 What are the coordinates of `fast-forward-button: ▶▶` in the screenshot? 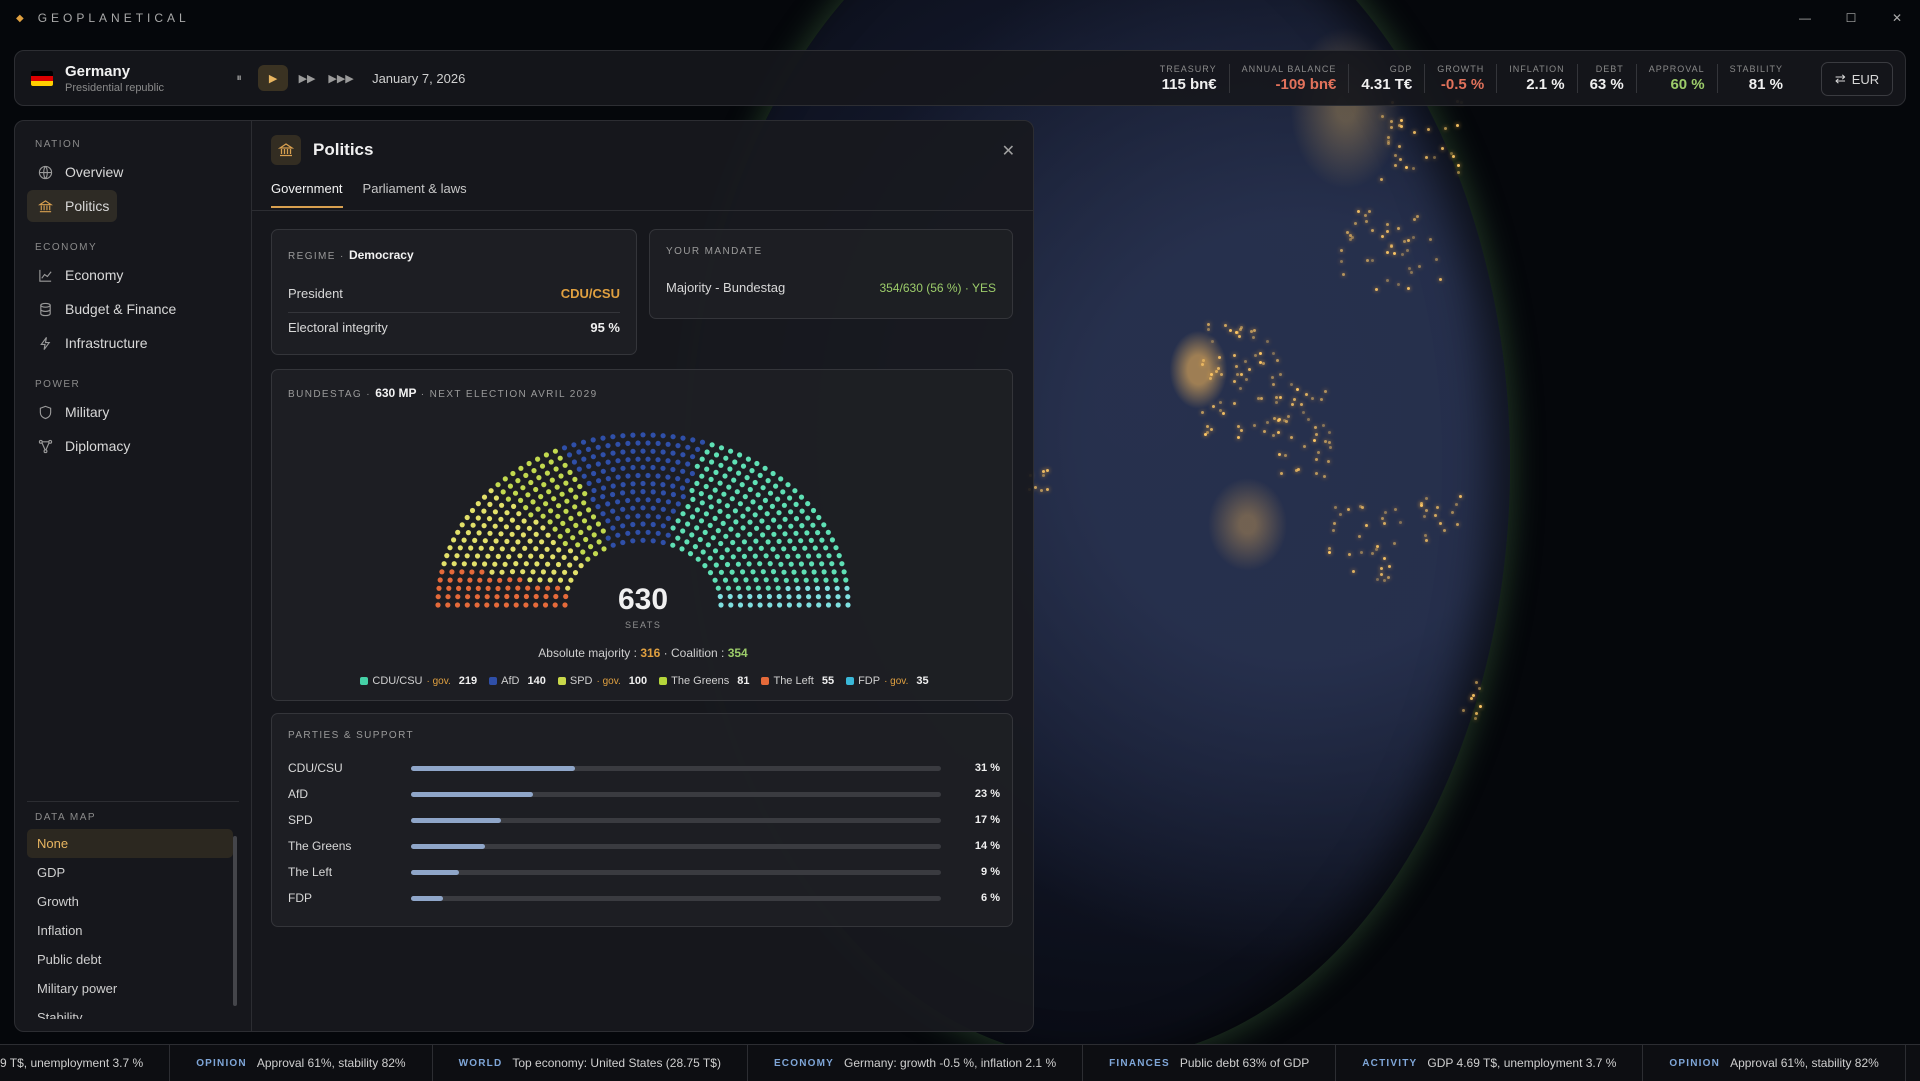 It's located at (307, 78).